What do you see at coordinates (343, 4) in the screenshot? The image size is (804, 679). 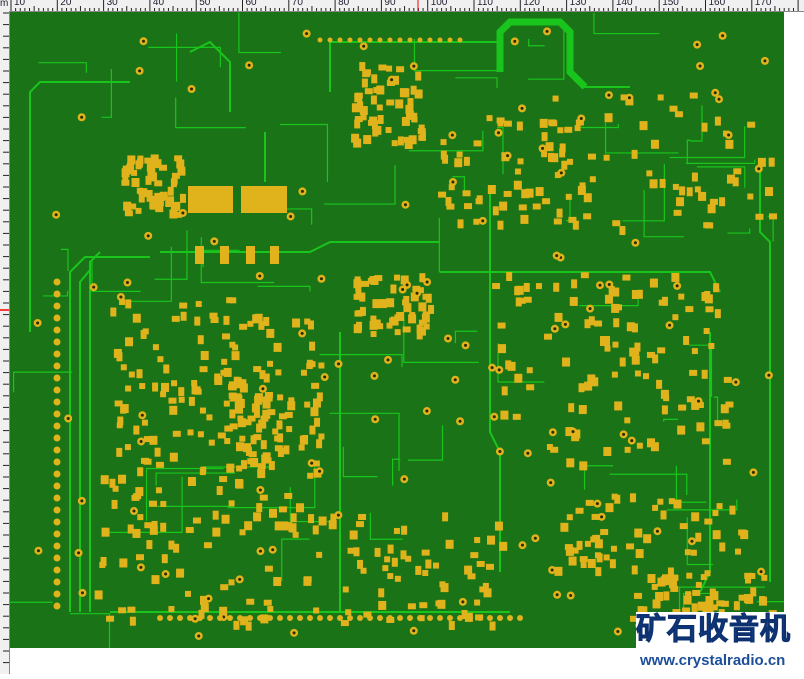 I see `ruler-tick-label: 80` at bounding box center [343, 4].